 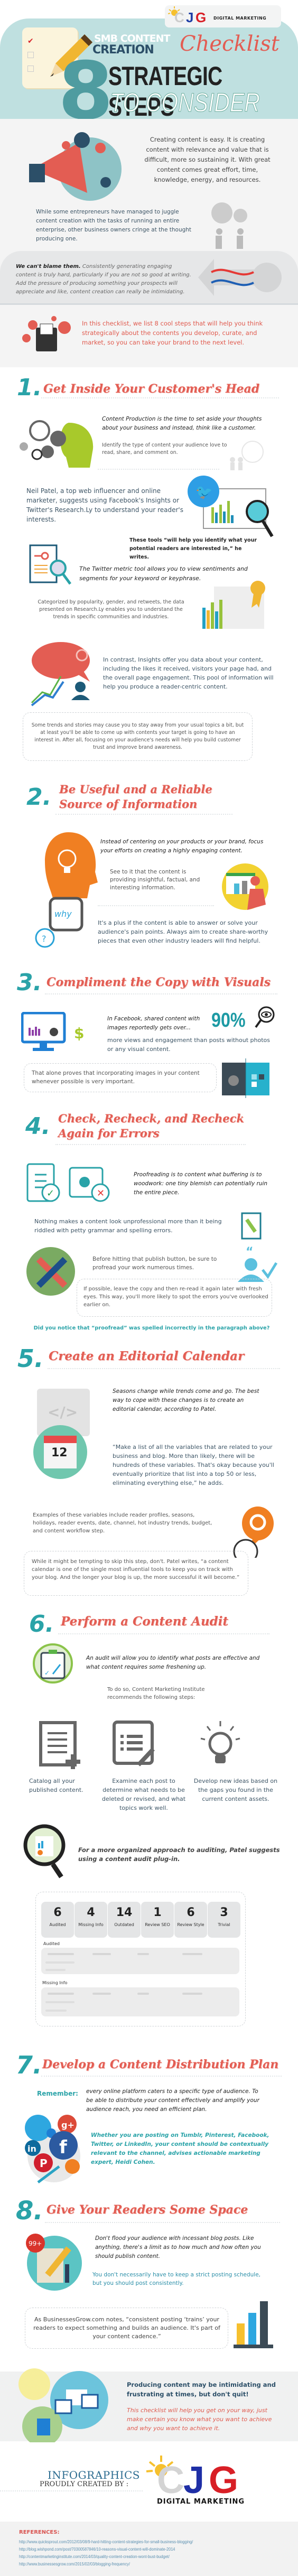 What do you see at coordinates (59, 1745) in the screenshot?
I see `add-document-icon` at bounding box center [59, 1745].